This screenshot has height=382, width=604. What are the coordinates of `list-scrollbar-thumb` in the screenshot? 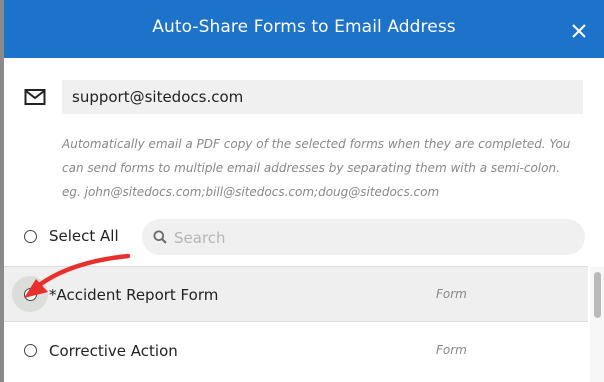 It's located at (597, 295).